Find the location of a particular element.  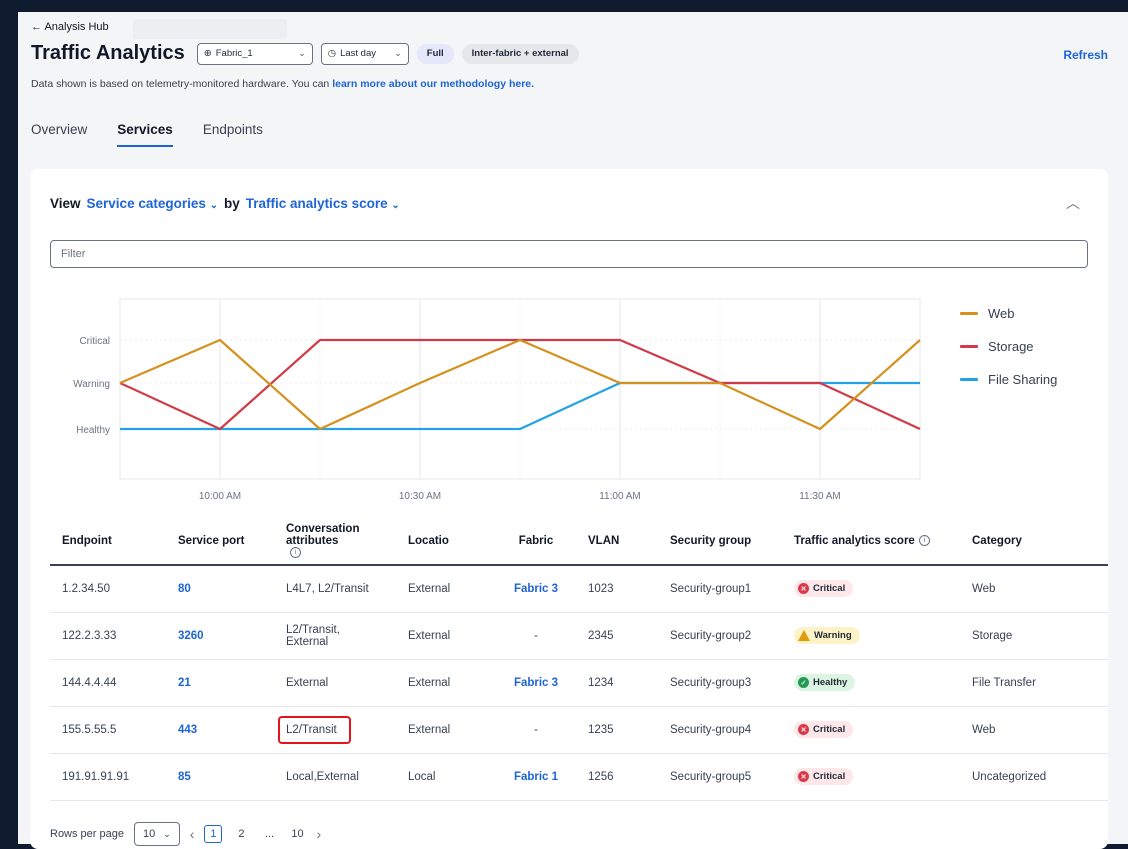

cell-service-port-link: 80 is located at coordinates (220, 589).